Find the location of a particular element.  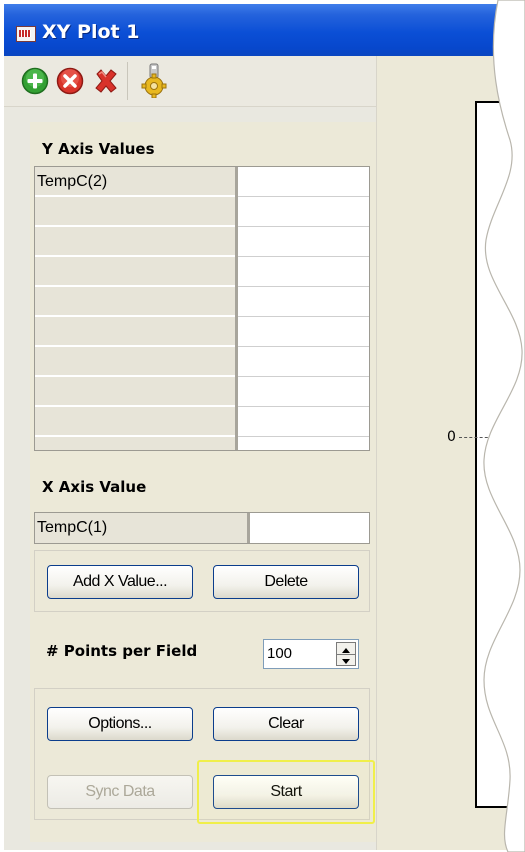

points-per-field-label: # Points per Field is located at coordinates (122, 651).